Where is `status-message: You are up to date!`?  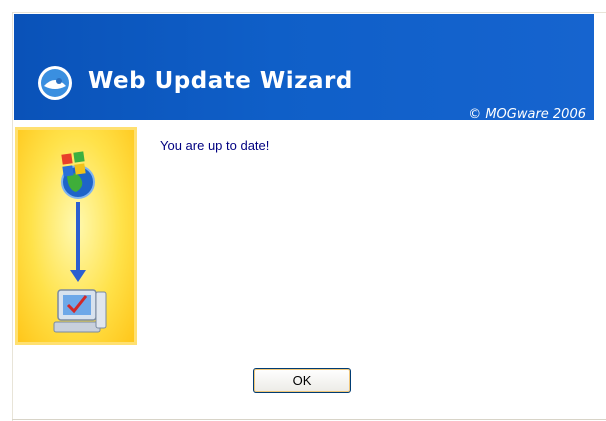 status-message: You are up to date! is located at coordinates (215, 145).